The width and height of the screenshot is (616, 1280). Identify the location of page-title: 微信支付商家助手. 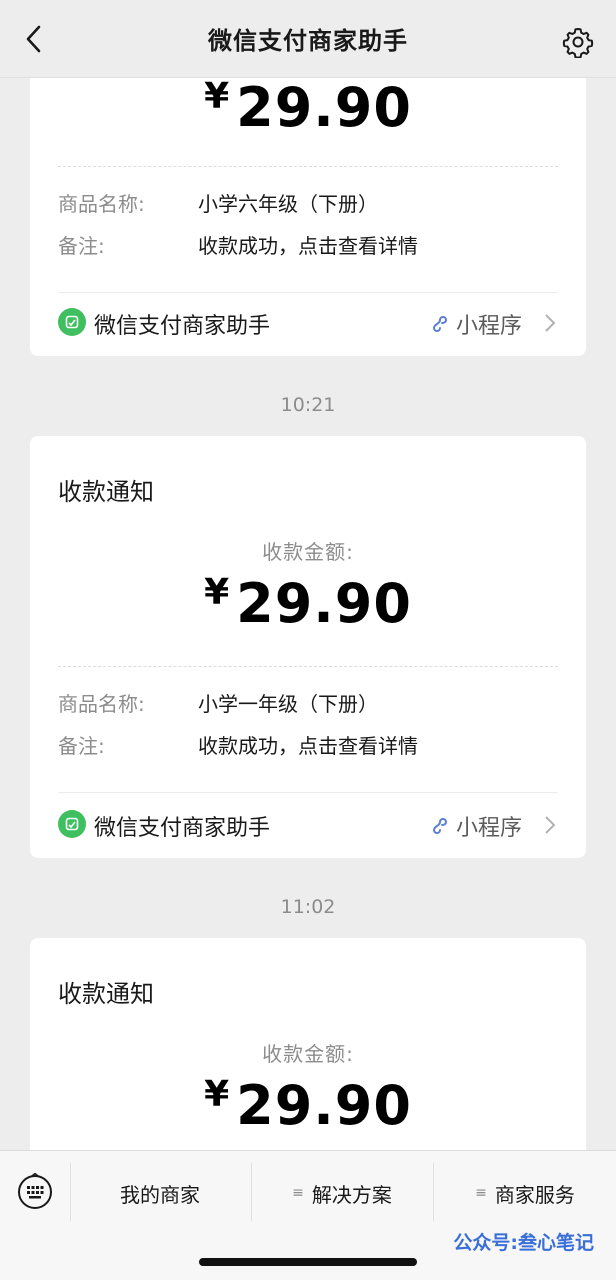
(308, 41).